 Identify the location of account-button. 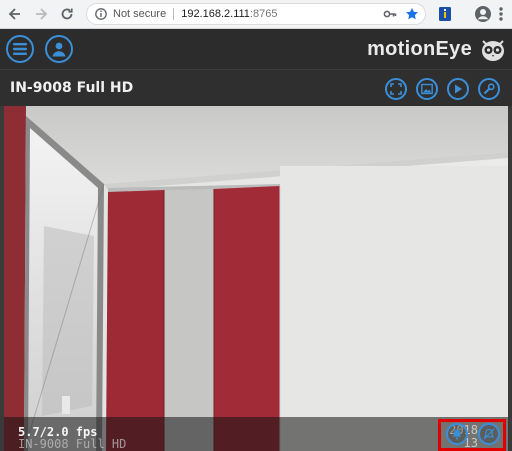
(483, 14).